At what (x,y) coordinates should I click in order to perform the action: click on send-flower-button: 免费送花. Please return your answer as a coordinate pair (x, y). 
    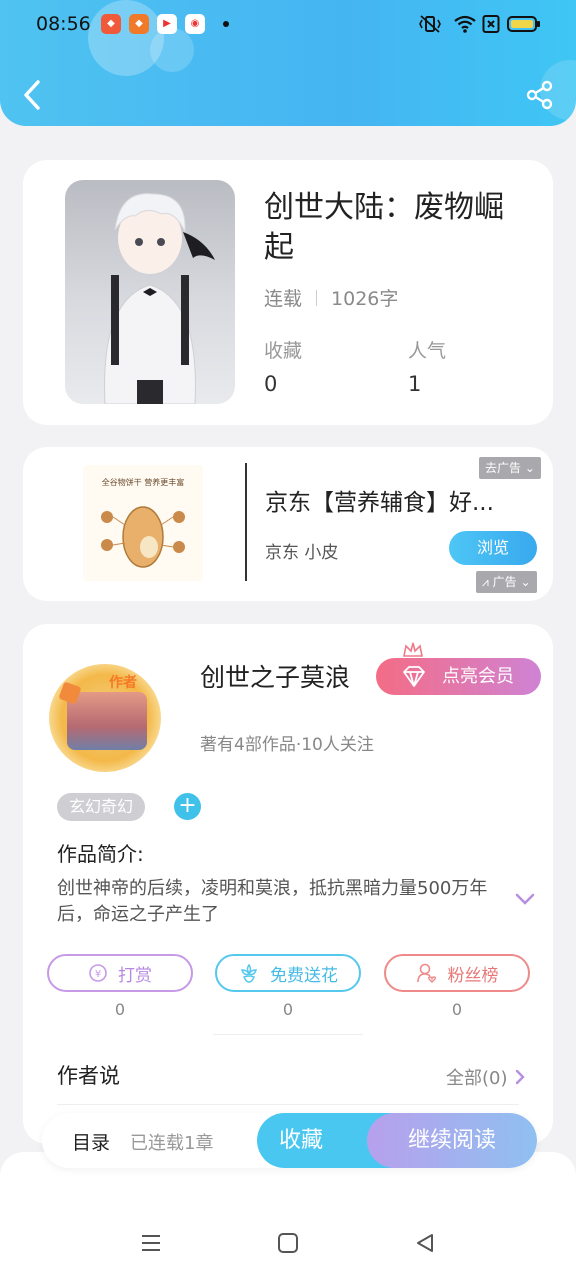
    Looking at the image, I should click on (288, 973).